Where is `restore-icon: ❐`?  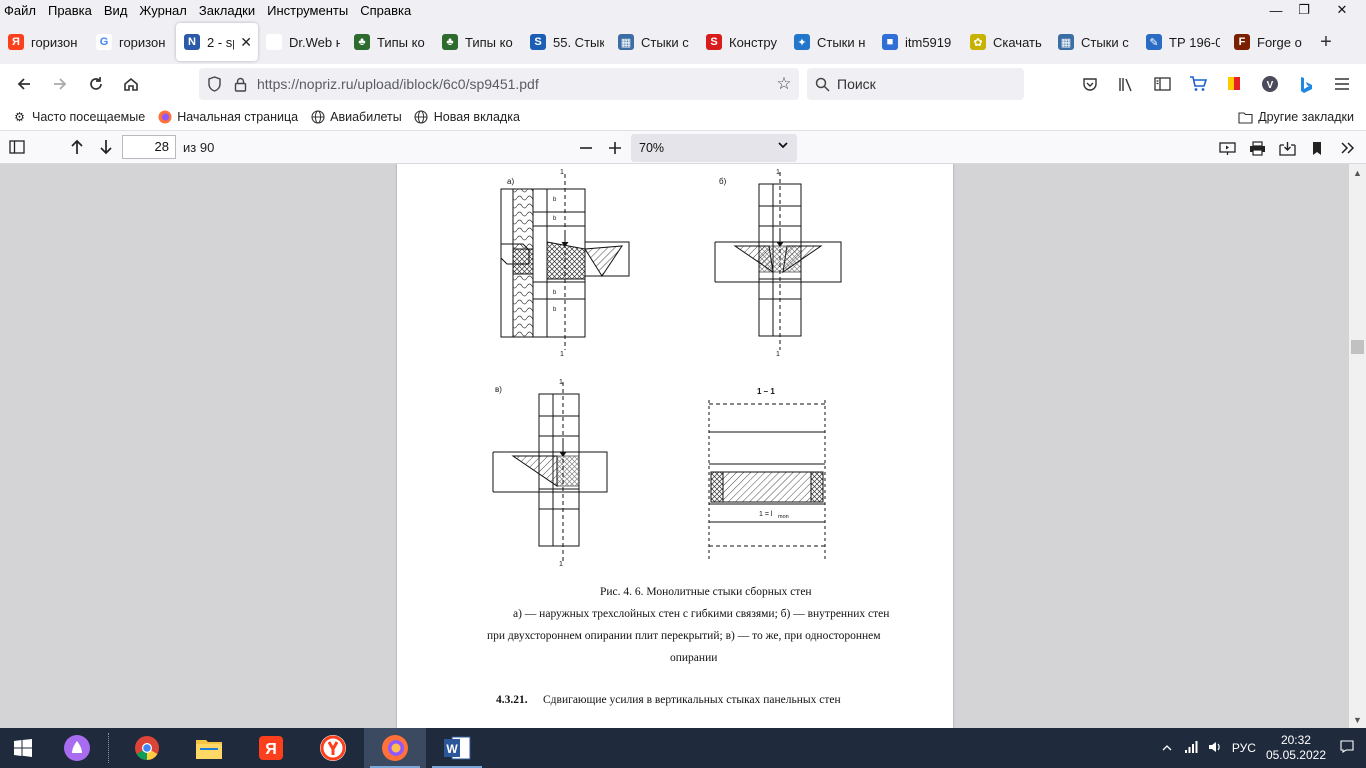
restore-icon: ❐ is located at coordinates (1304, 10).